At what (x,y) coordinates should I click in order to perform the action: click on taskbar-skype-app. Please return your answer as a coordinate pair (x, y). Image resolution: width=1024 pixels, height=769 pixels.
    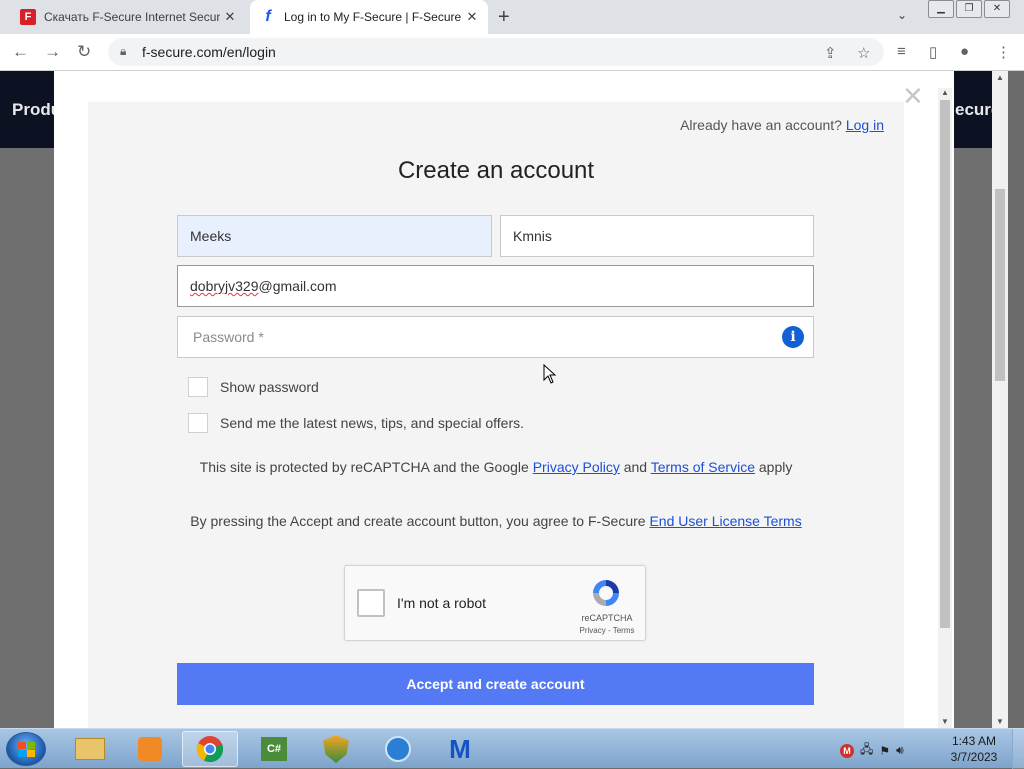
    Looking at the image, I should click on (398, 749).